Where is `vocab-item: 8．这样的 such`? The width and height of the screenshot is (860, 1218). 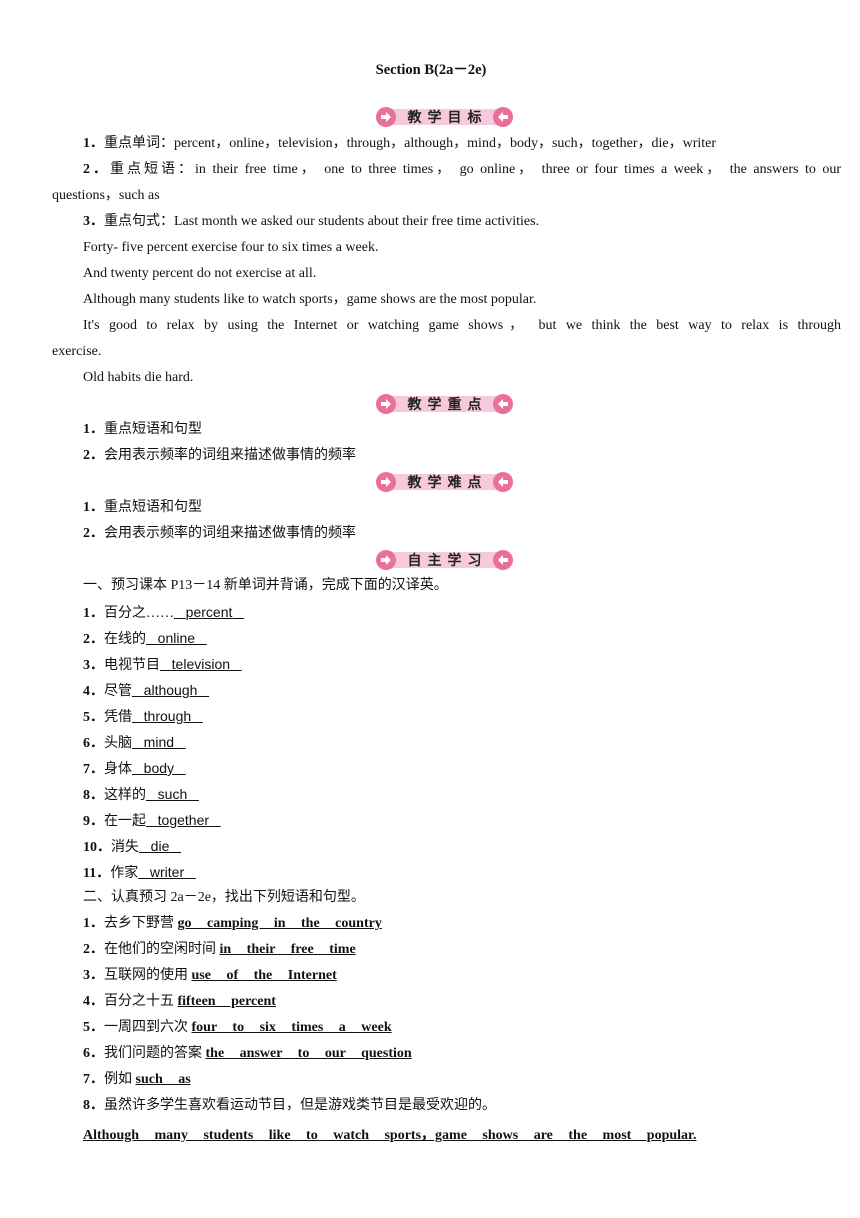 vocab-item: 8．这样的 such is located at coordinates (446, 795).